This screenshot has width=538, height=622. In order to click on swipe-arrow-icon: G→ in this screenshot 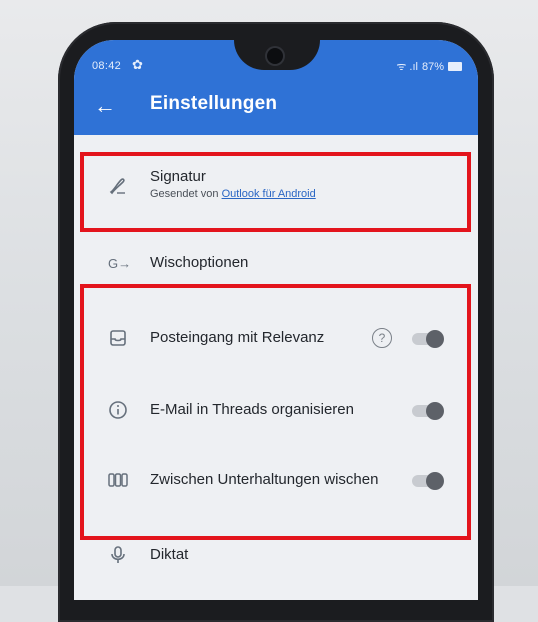, I will do `click(120, 263)`.